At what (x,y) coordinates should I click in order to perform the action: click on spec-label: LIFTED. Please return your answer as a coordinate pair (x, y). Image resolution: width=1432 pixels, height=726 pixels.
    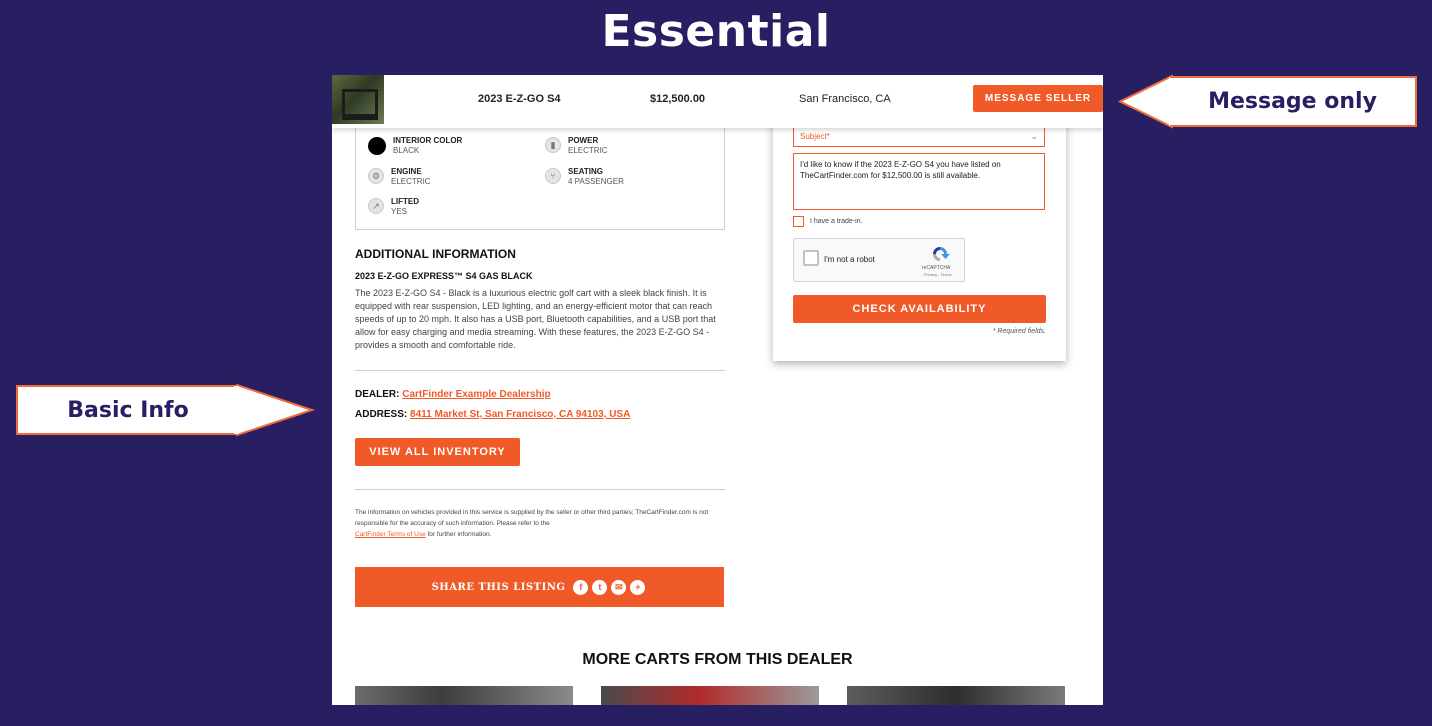
    Looking at the image, I should click on (405, 201).